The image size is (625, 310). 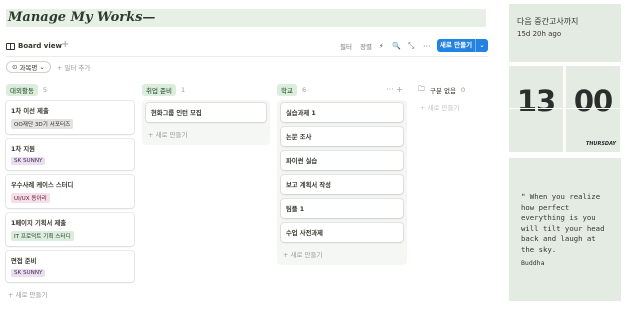 What do you see at coordinates (206, 90) in the screenshot?
I see `group-header: 취업 준비 1` at bounding box center [206, 90].